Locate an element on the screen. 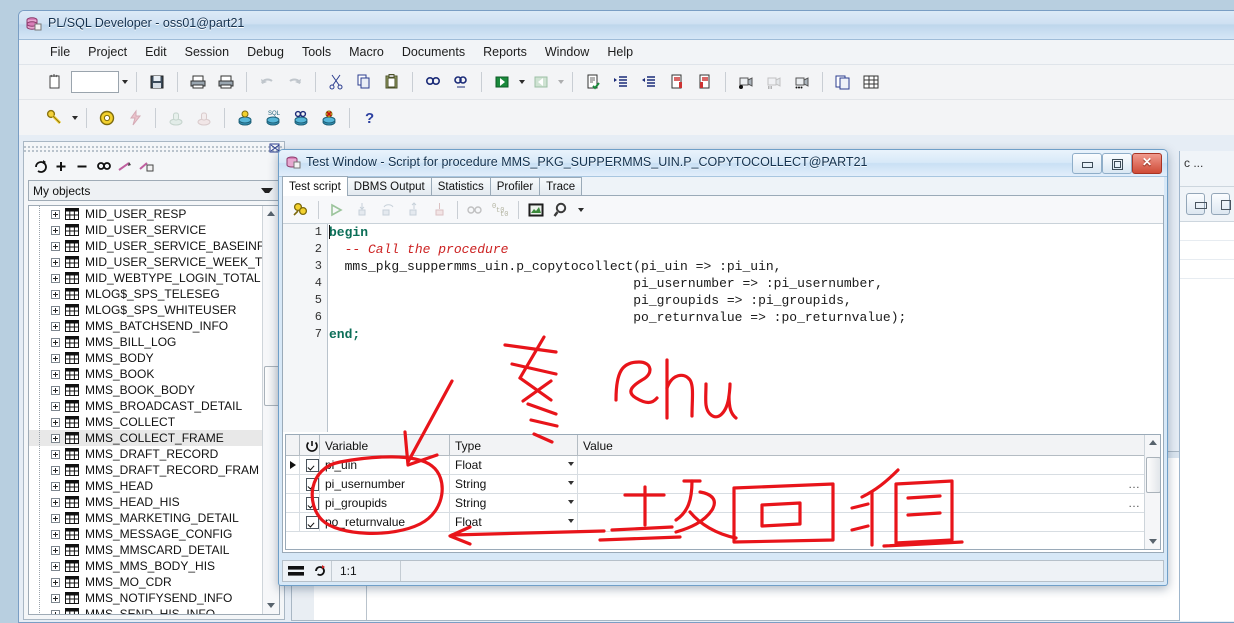 The height and width of the screenshot is (623, 1234). save-icon is located at coordinates (157, 82).